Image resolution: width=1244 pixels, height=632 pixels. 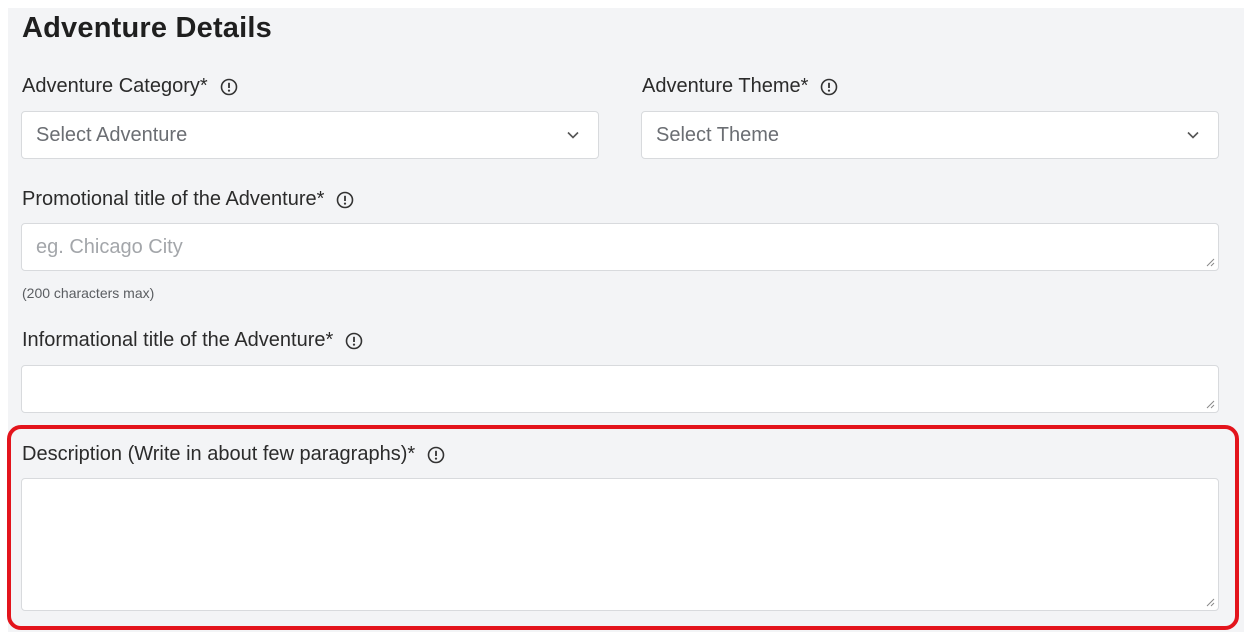 What do you see at coordinates (88, 293) in the screenshot?
I see `promo-title-hint: (200 characters max)` at bounding box center [88, 293].